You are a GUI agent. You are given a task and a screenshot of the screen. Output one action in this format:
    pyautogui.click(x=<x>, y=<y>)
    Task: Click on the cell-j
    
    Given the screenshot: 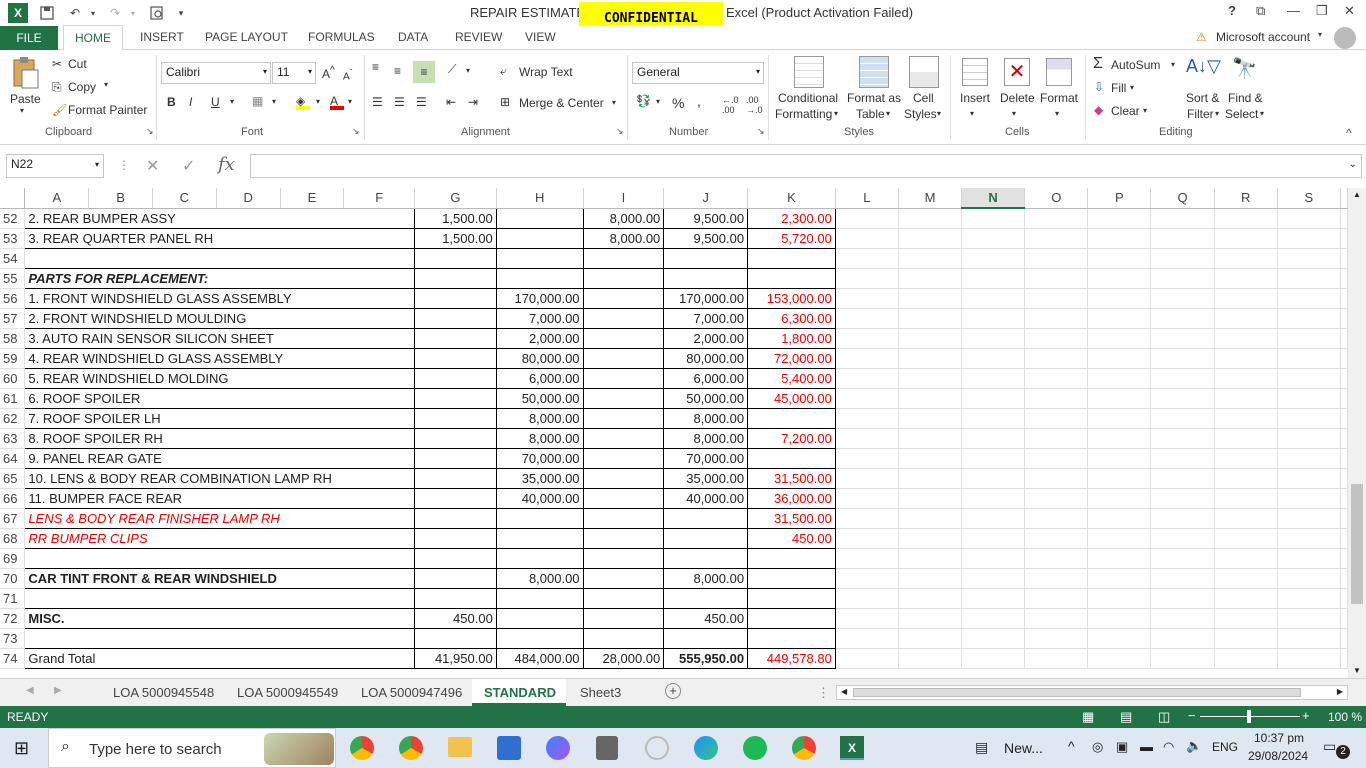 What is the action you would take?
    pyautogui.click(x=706, y=518)
    